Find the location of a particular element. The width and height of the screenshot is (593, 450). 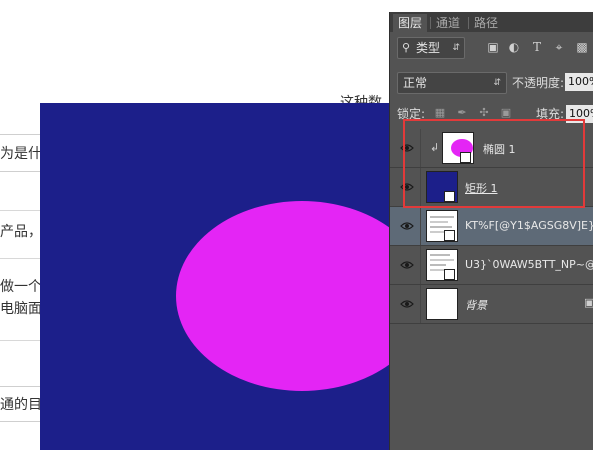

smart-object-filter-icon: ▩ is located at coordinates (582, 47).